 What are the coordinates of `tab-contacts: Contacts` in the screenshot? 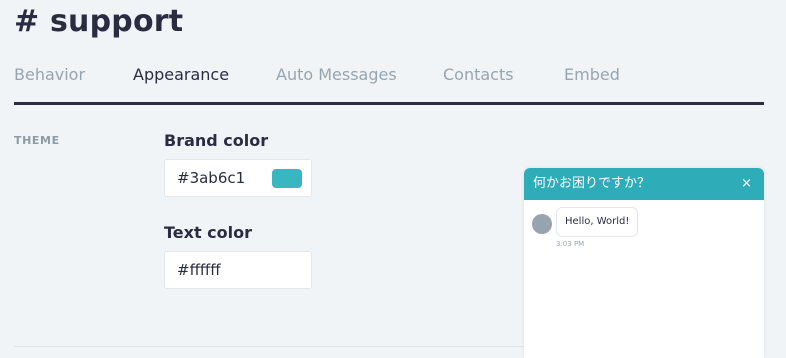 It's located at (478, 75).